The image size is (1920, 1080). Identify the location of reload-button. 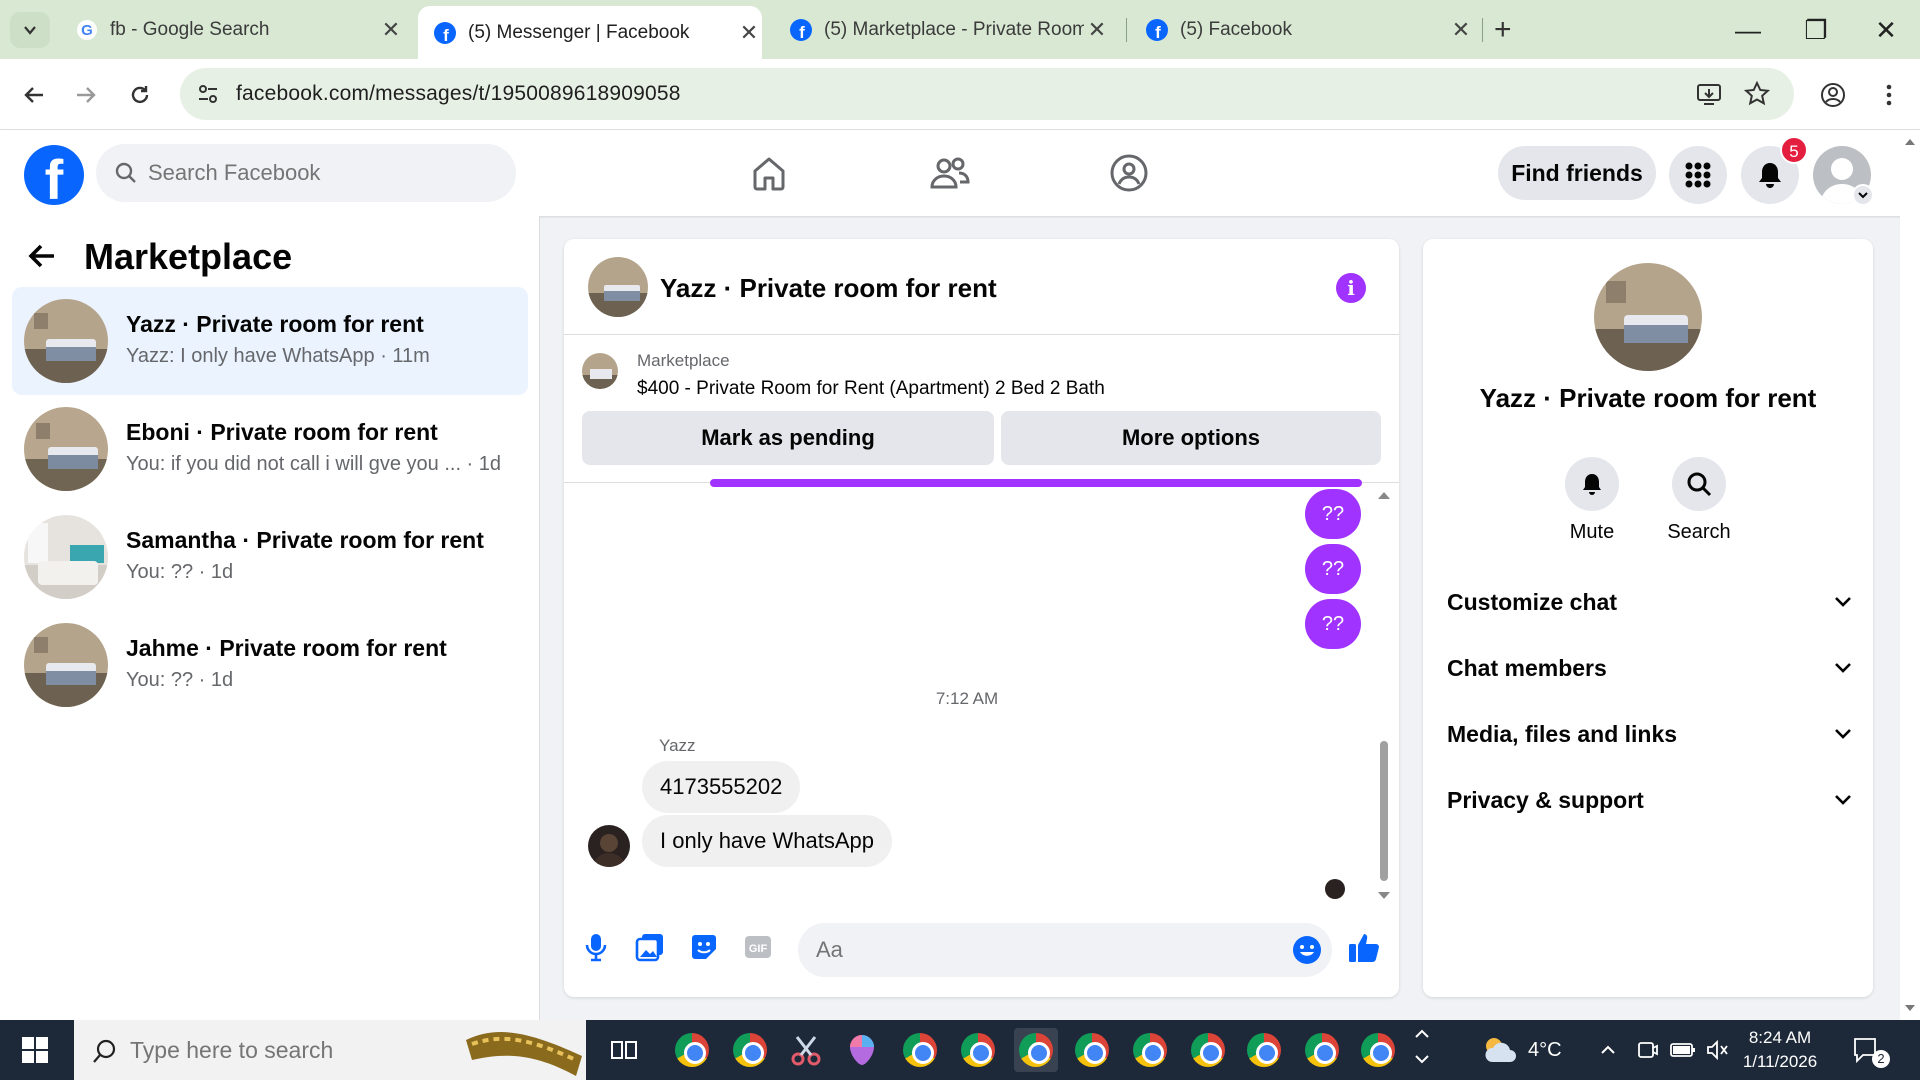
(140, 95).